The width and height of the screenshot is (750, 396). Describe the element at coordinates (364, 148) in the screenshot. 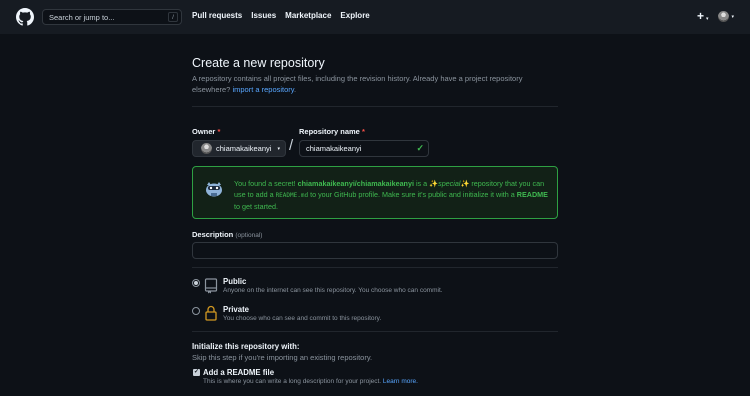

I see `repo-name-input: chiamakaikeanyi ✓` at that location.